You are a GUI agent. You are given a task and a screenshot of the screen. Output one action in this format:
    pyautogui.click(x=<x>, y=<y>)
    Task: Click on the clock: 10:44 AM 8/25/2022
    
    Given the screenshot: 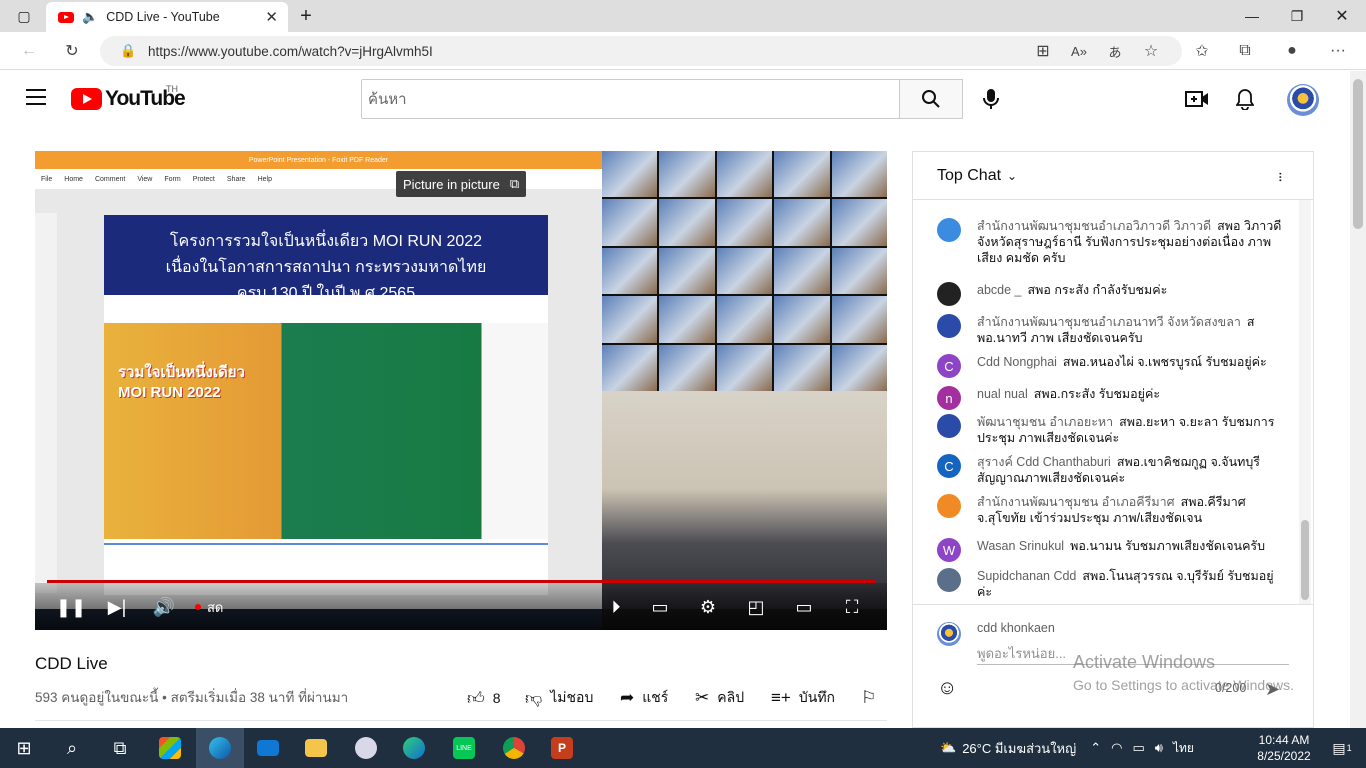 What is the action you would take?
    pyautogui.click(x=1284, y=748)
    